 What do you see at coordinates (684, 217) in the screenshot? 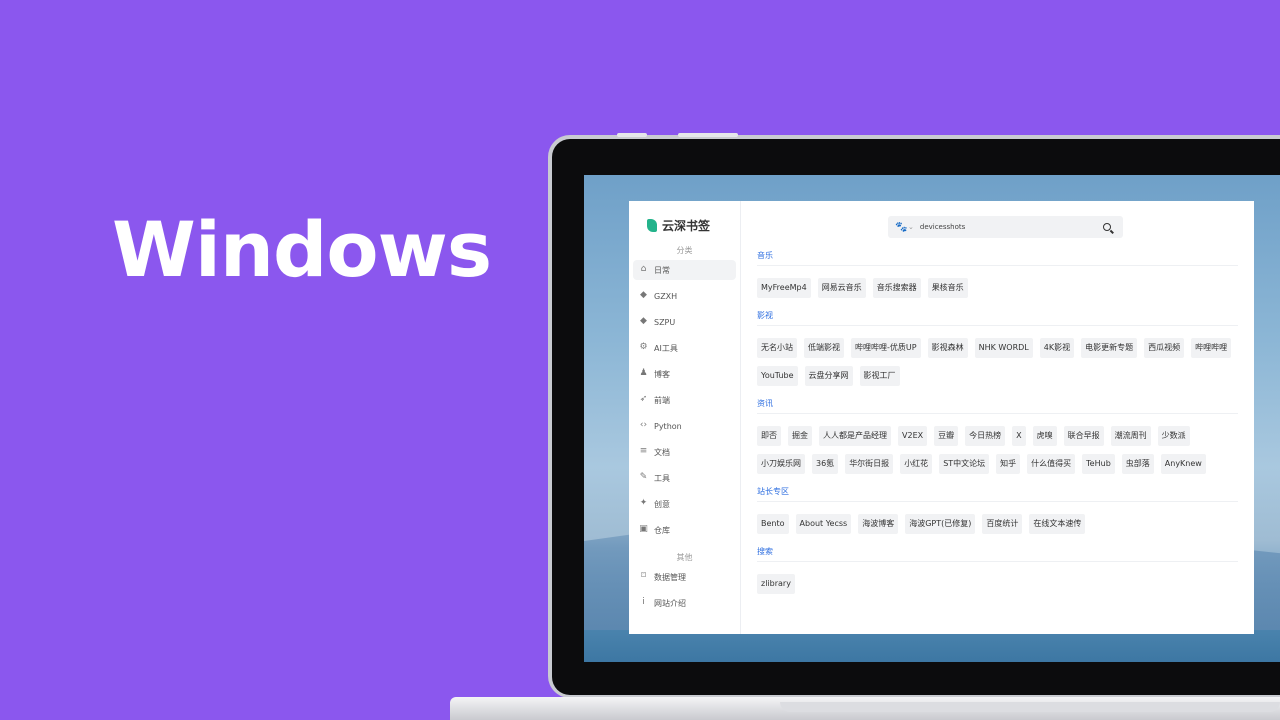
I see `brand: 云深书签` at bounding box center [684, 217].